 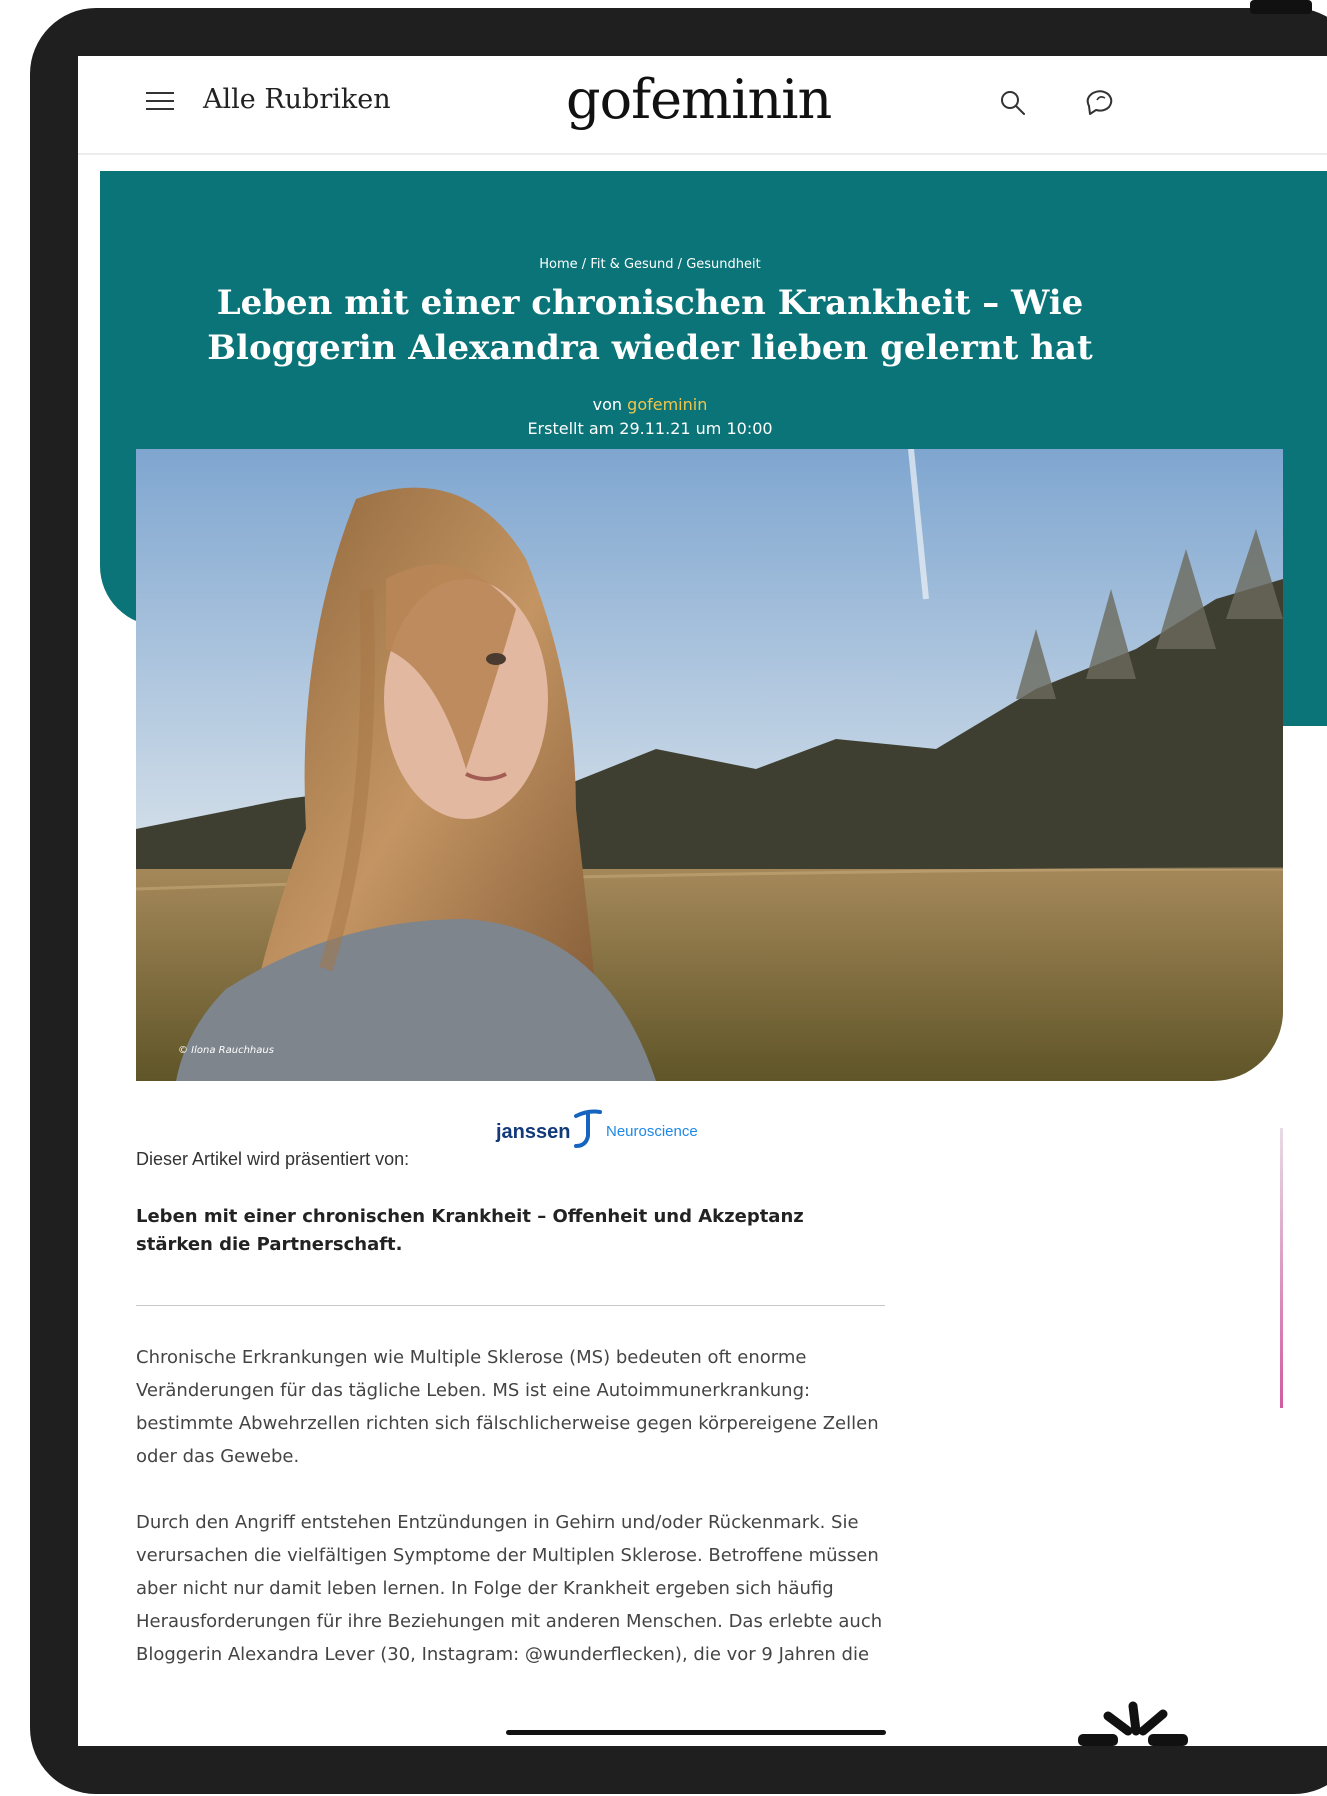 I want to click on author-line: von gofeminin, so click(x=650, y=404).